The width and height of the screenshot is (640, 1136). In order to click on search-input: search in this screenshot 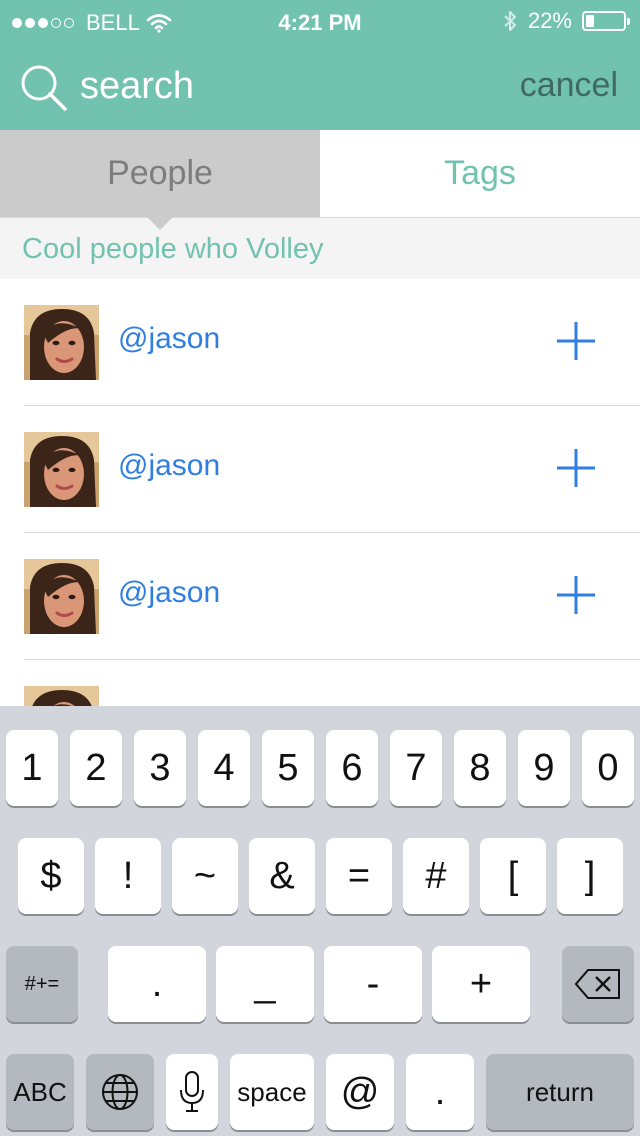, I will do `click(137, 86)`.